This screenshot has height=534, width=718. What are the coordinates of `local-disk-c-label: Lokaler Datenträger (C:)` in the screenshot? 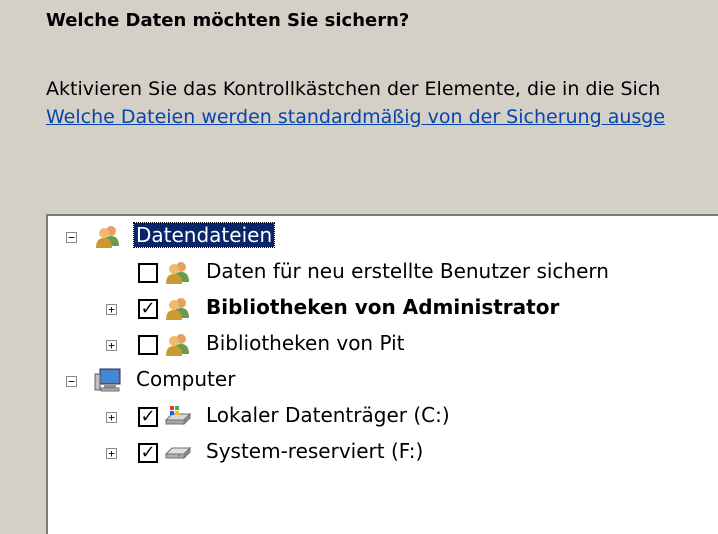 It's located at (328, 415).